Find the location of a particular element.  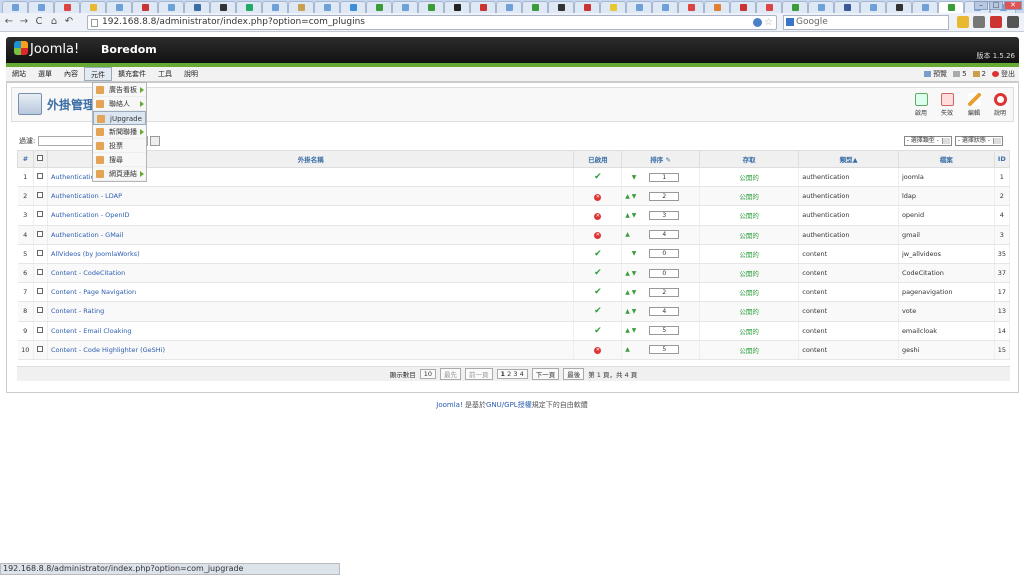

display-num-select: 10 is located at coordinates (428, 374).